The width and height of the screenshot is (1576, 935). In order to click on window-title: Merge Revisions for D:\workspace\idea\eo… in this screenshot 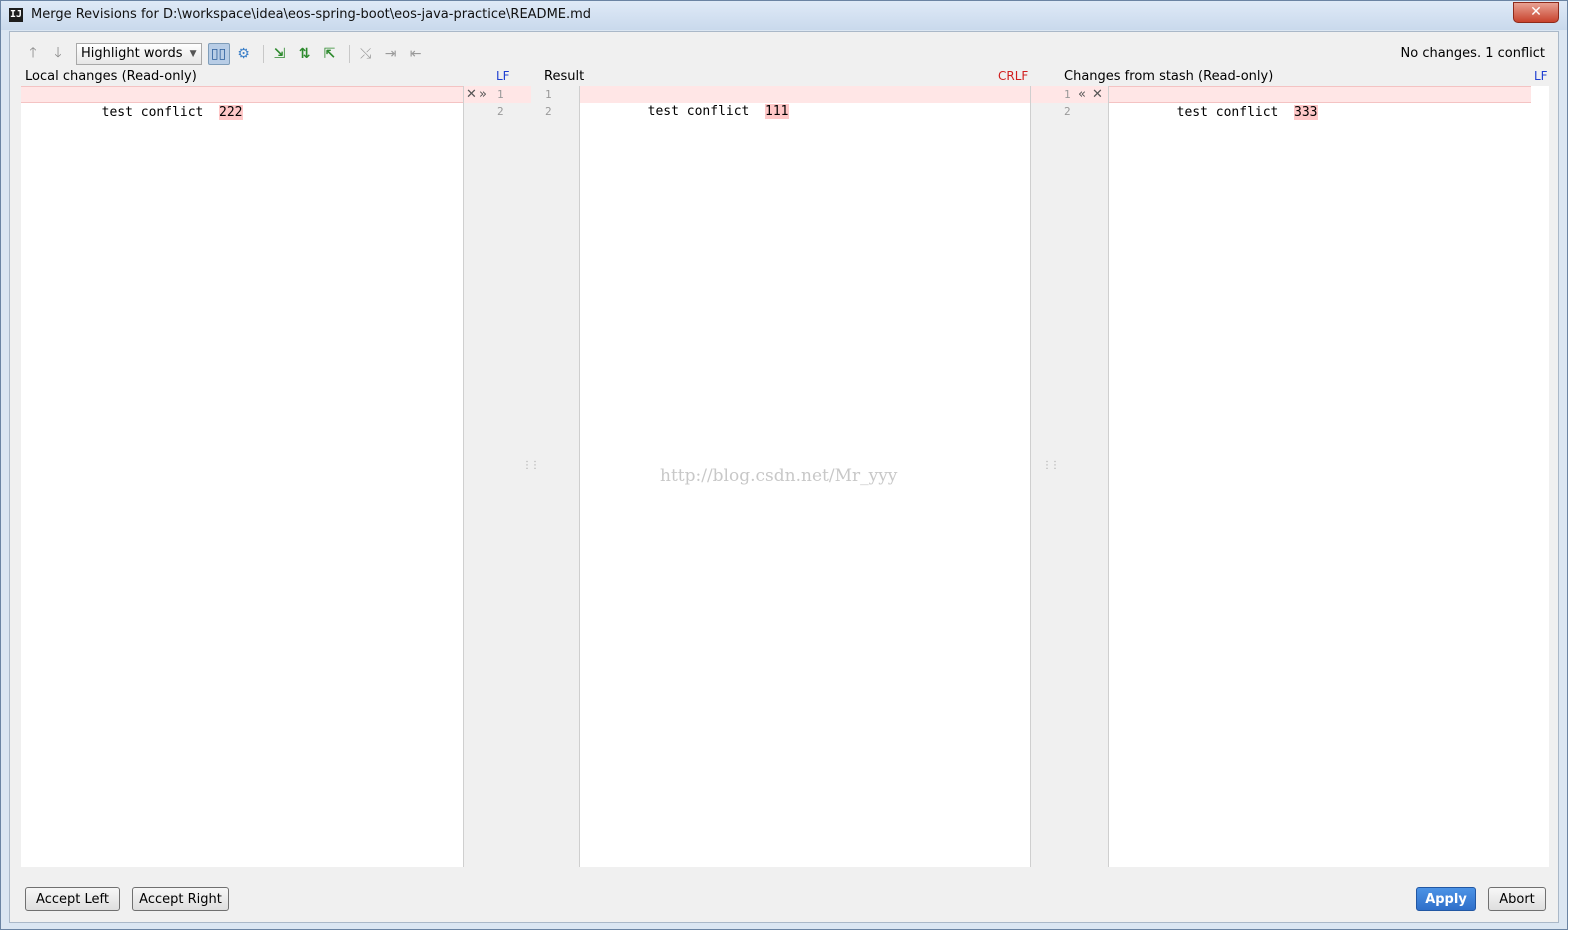, I will do `click(311, 14)`.